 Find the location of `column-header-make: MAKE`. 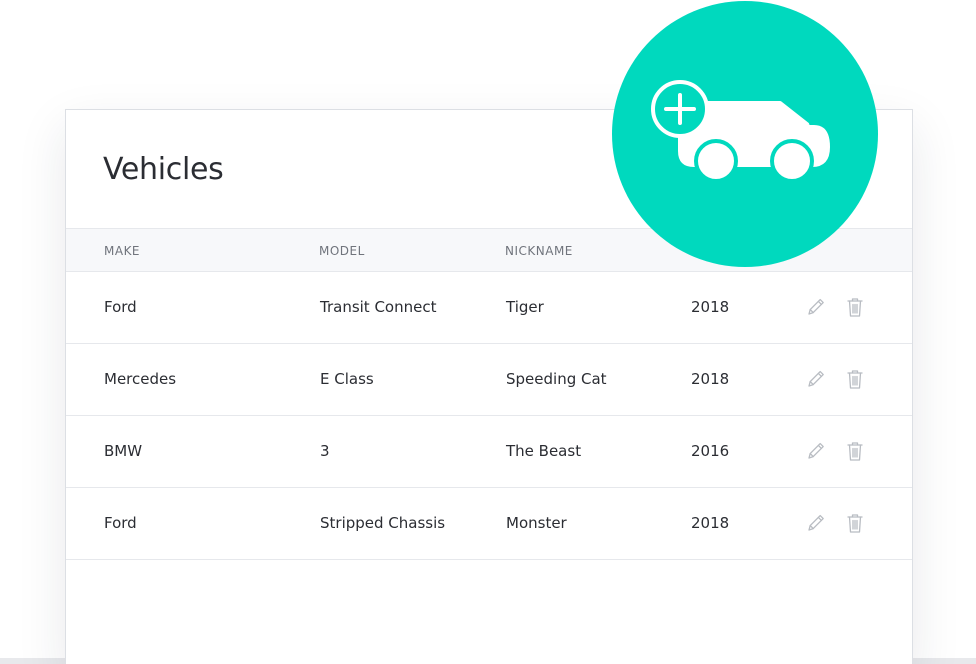

column-header-make: MAKE is located at coordinates (122, 251).